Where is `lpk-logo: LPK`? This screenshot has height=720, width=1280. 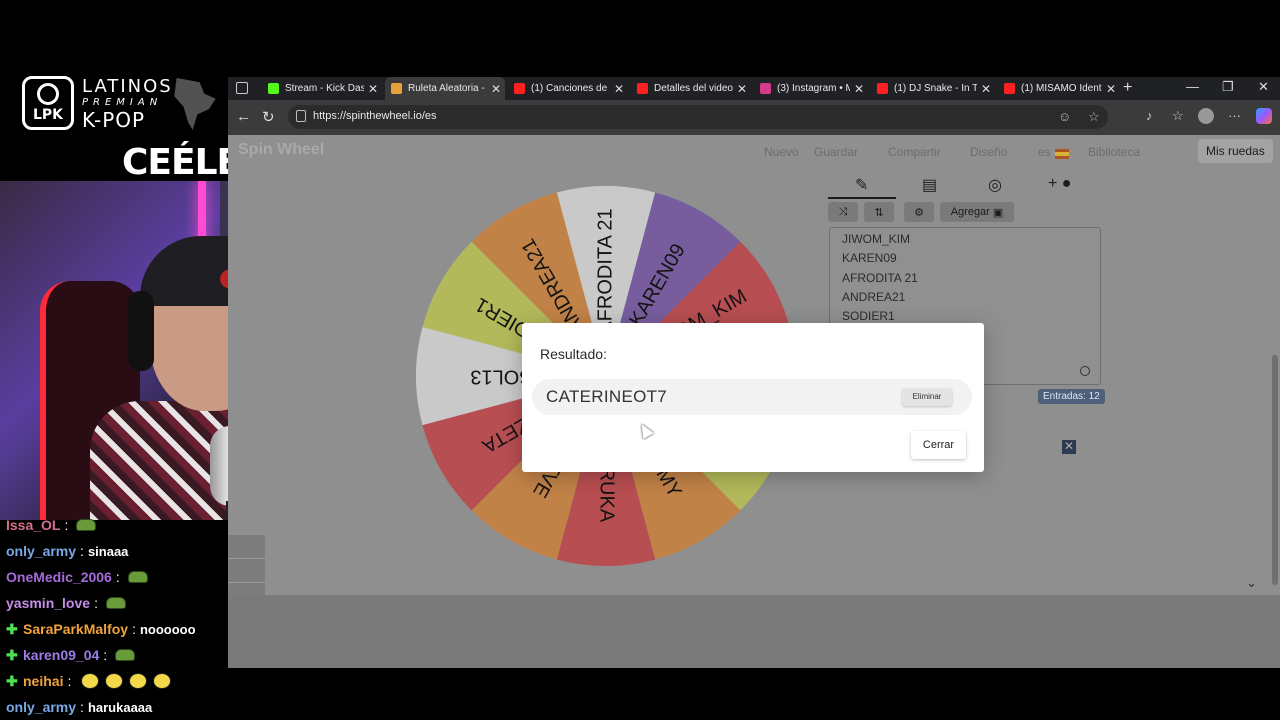 lpk-logo: LPK is located at coordinates (48, 103).